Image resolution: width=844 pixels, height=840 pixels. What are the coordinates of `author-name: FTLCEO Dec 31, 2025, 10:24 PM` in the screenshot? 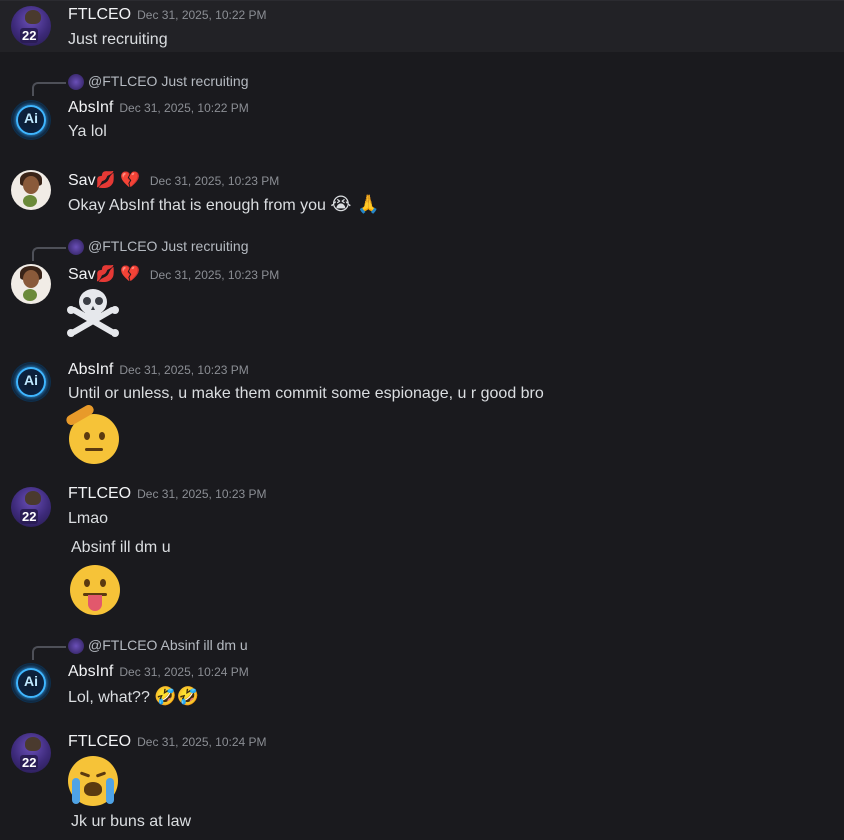 It's located at (167, 742).